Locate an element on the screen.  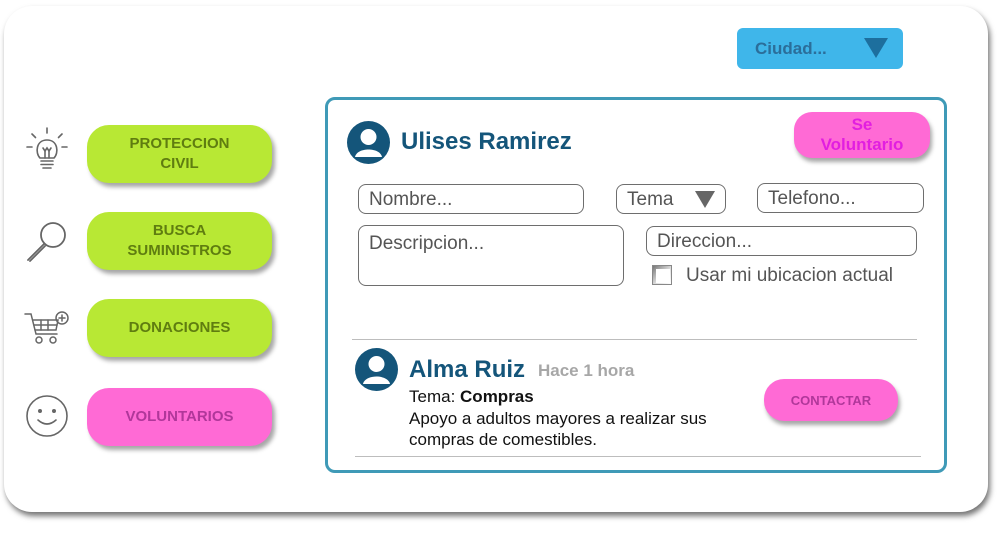
post-topic: Tema: Compras is located at coordinates (471, 397).